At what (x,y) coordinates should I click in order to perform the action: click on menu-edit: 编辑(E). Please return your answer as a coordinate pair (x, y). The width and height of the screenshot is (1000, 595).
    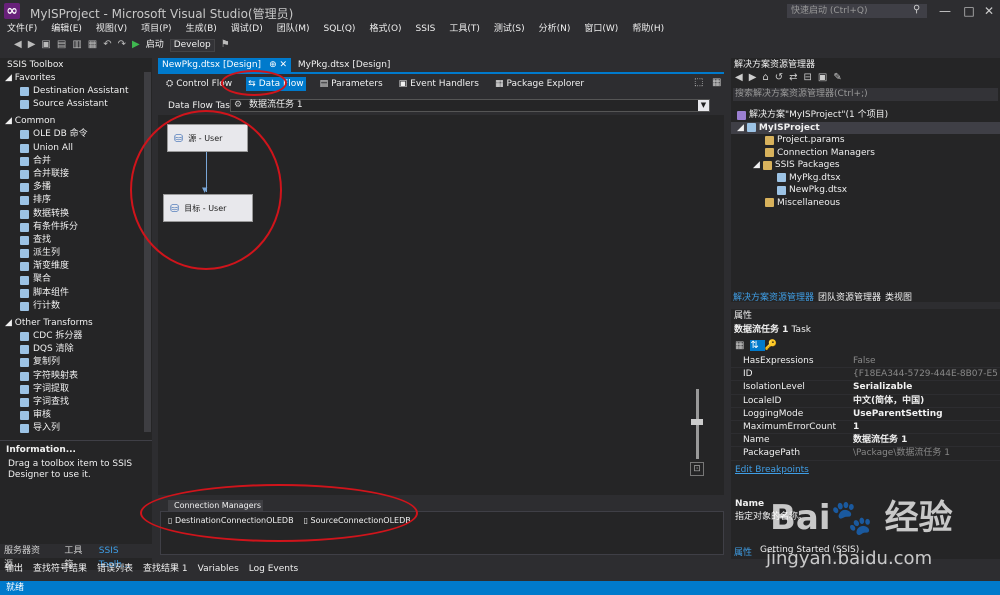
    Looking at the image, I should click on (66, 29).